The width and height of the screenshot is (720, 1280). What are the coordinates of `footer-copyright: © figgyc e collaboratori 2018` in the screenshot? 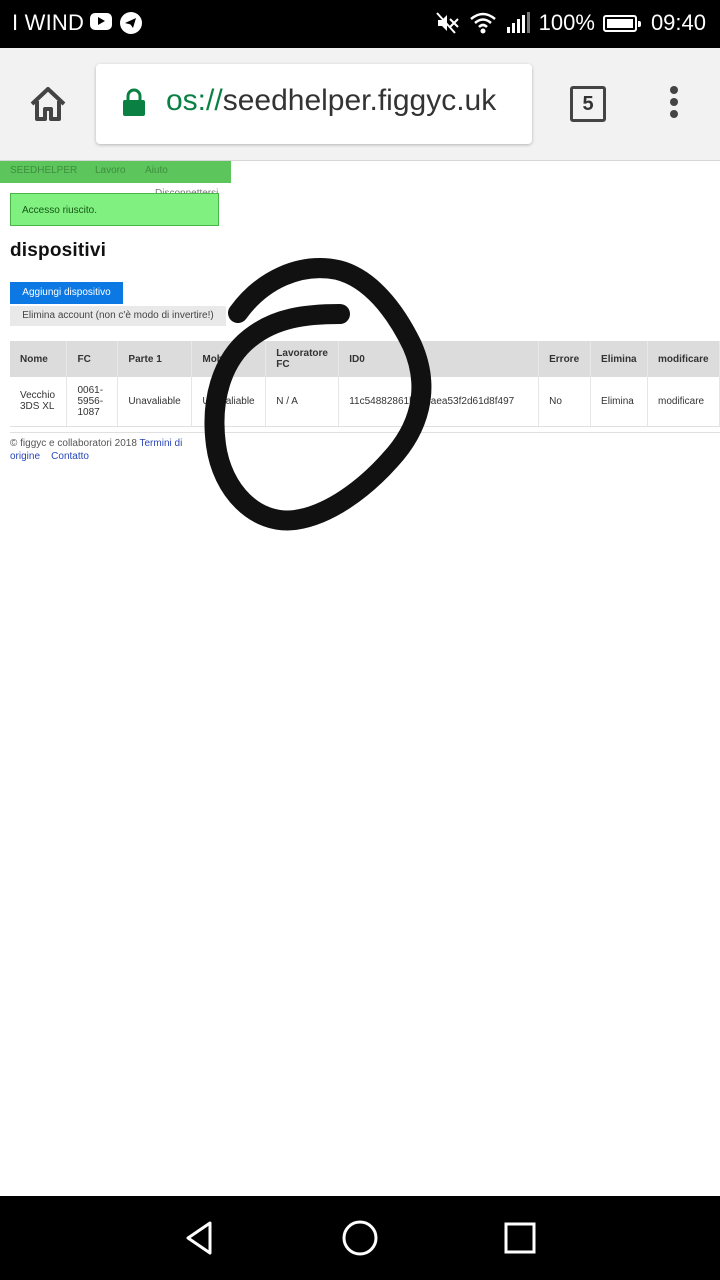 It's located at (73, 443).